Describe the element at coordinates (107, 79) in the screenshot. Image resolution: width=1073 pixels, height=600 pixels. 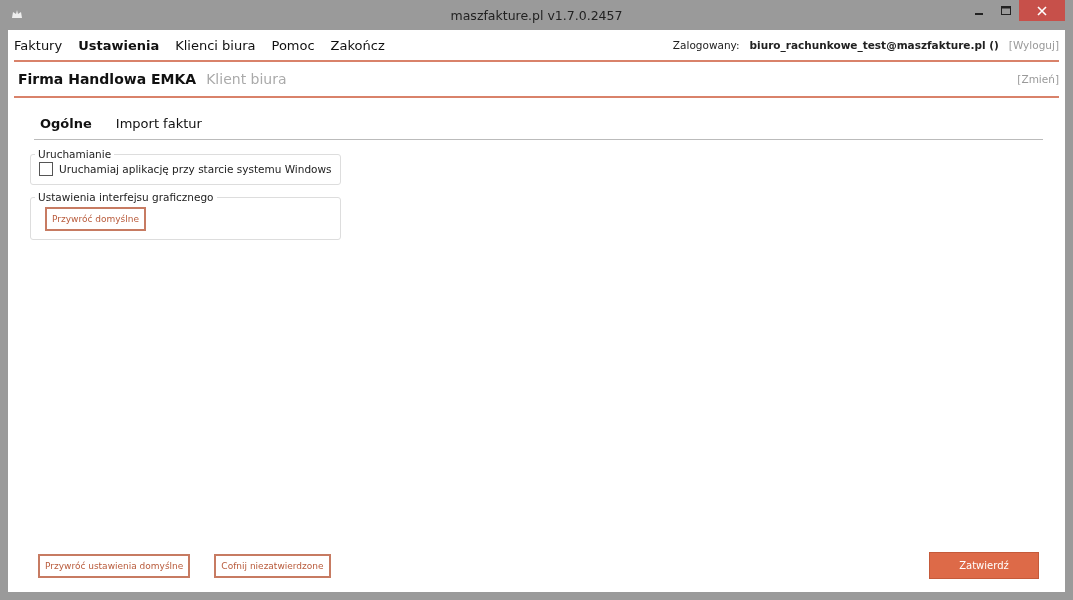
I see `company-name: Firma Handlowa EMKA` at that location.